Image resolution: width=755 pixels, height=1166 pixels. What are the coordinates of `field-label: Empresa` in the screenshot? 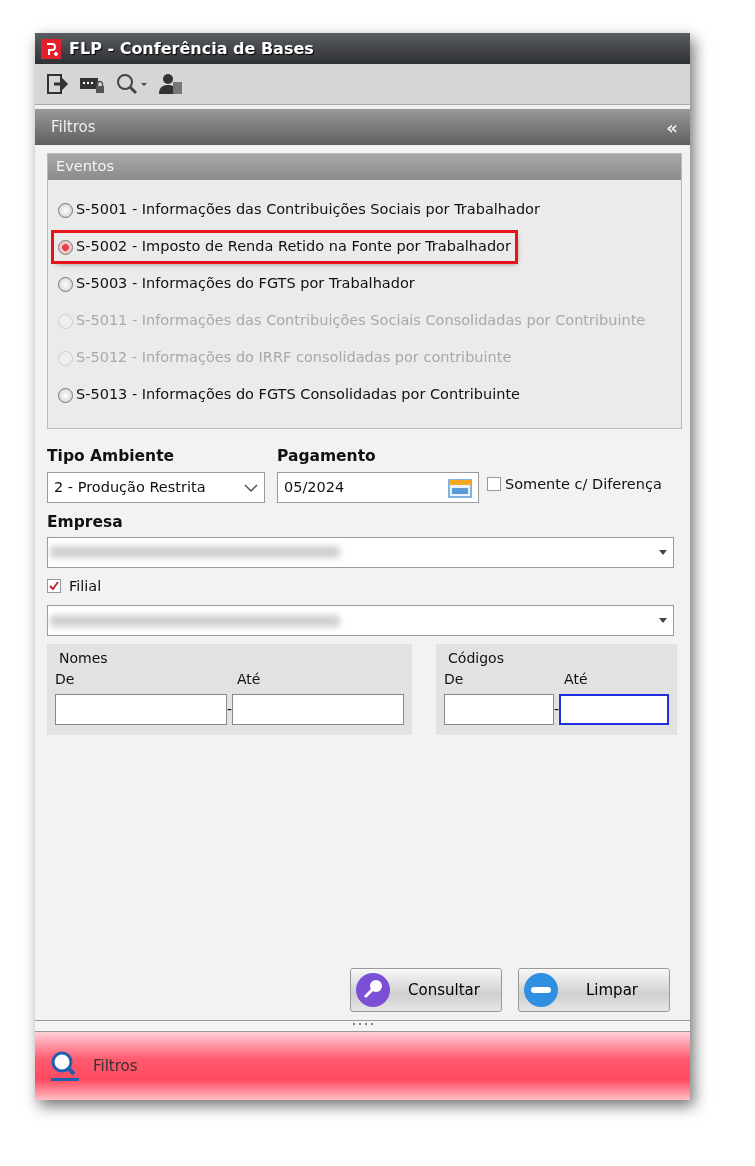 It's located at (85, 523).